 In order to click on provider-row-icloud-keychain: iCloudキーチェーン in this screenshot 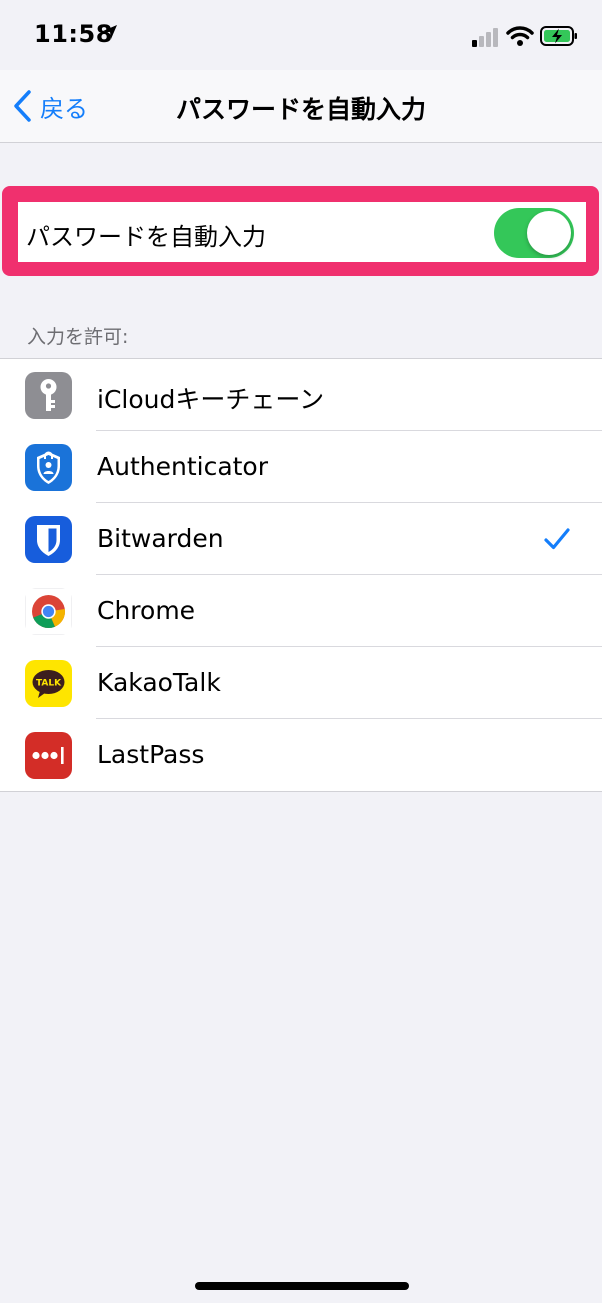, I will do `click(301, 395)`.